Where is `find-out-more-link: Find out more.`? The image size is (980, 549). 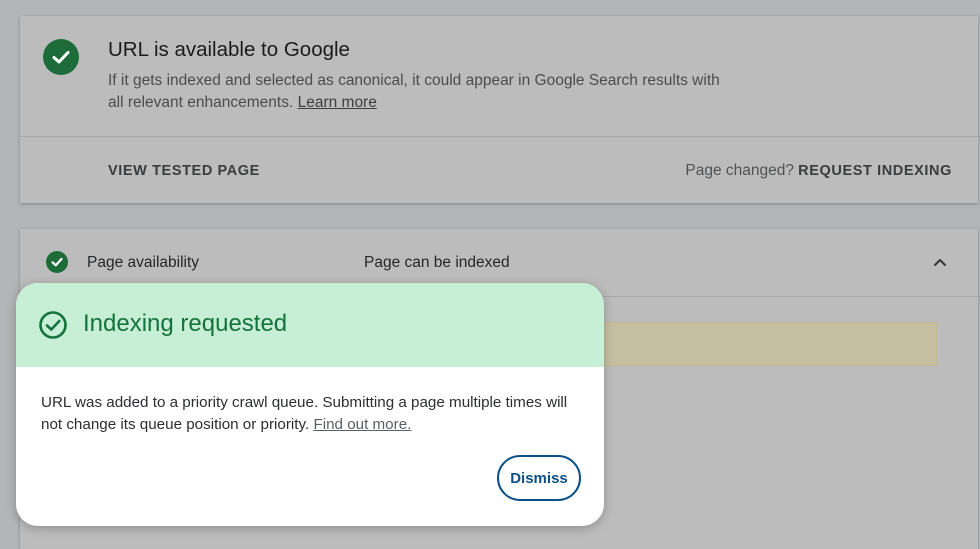
find-out-more-link: Find out more. is located at coordinates (362, 424).